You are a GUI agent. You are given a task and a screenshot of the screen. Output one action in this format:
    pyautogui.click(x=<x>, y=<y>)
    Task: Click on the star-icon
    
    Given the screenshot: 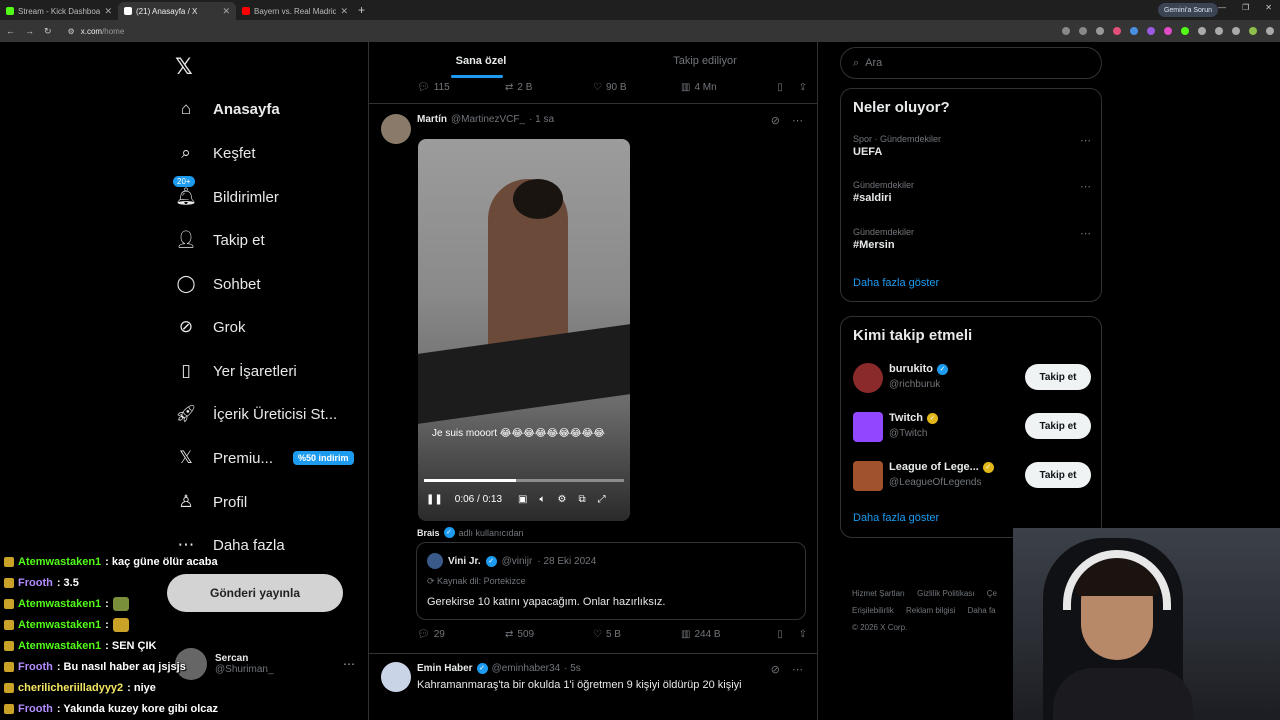 What is the action you would take?
    pyautogui.click(x=1100, y=31)
    